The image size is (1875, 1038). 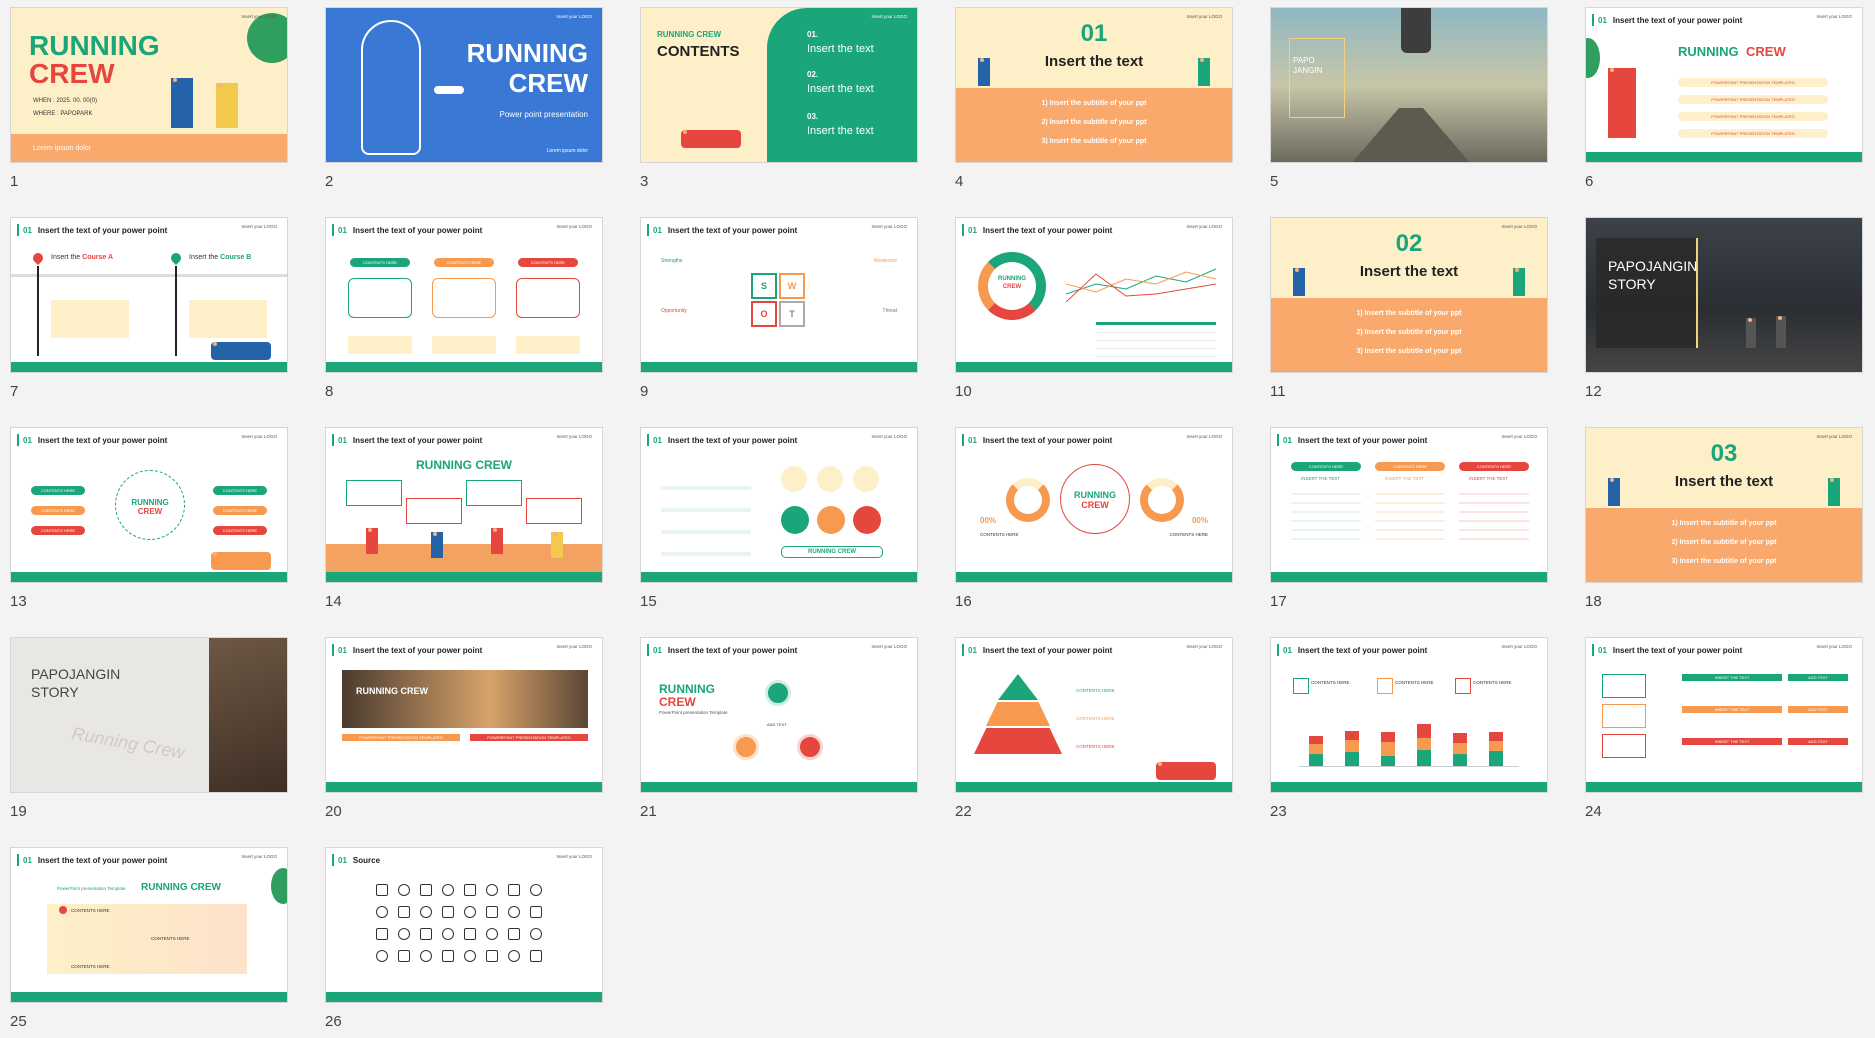 I want to click on slide7-course-a: Insert the Course A, so click(x=82, y=257).